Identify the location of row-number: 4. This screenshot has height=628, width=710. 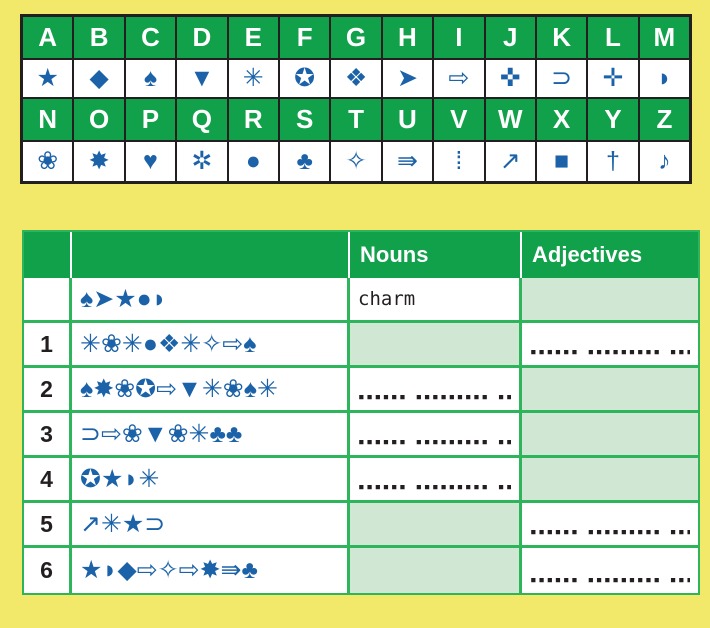
(48, 480).